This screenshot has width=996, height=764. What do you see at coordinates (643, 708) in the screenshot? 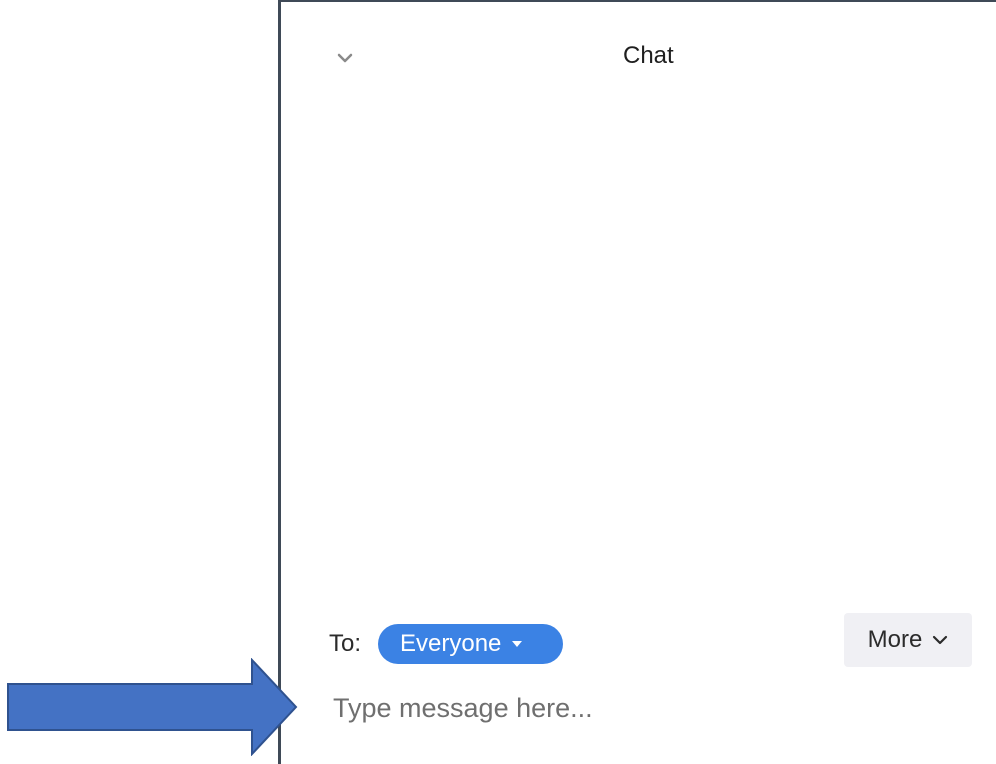
I see `message-input` at bounding box center [643, 708].